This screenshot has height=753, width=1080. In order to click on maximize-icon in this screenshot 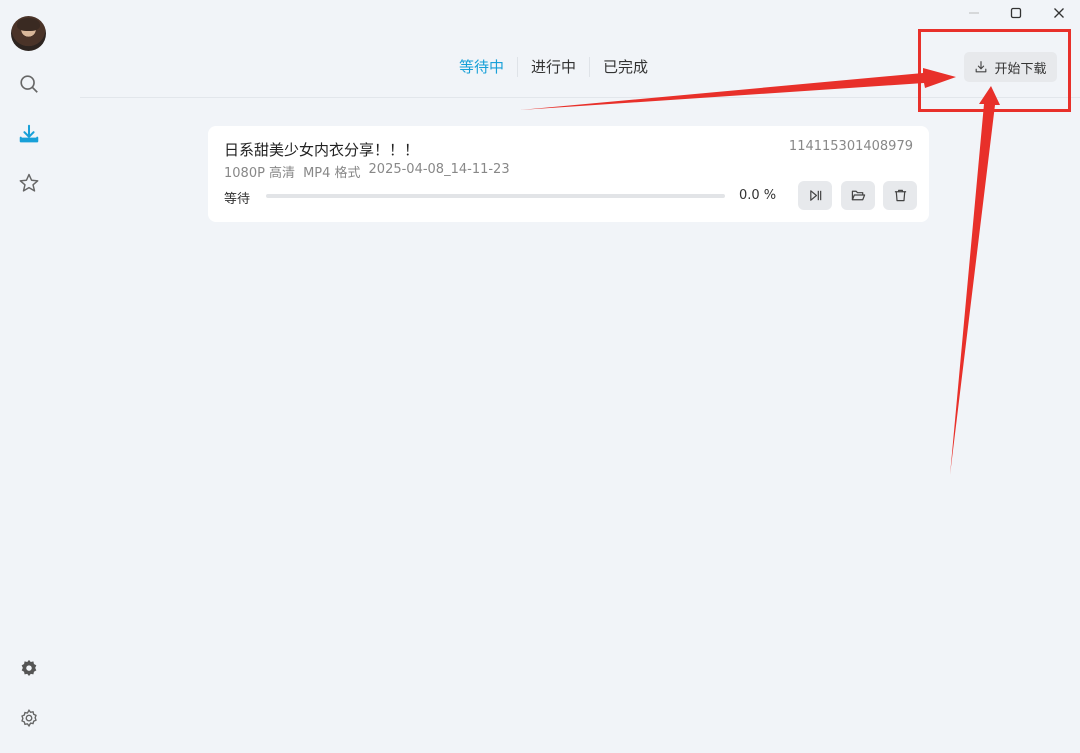, I will do `click(1016, 13)`.